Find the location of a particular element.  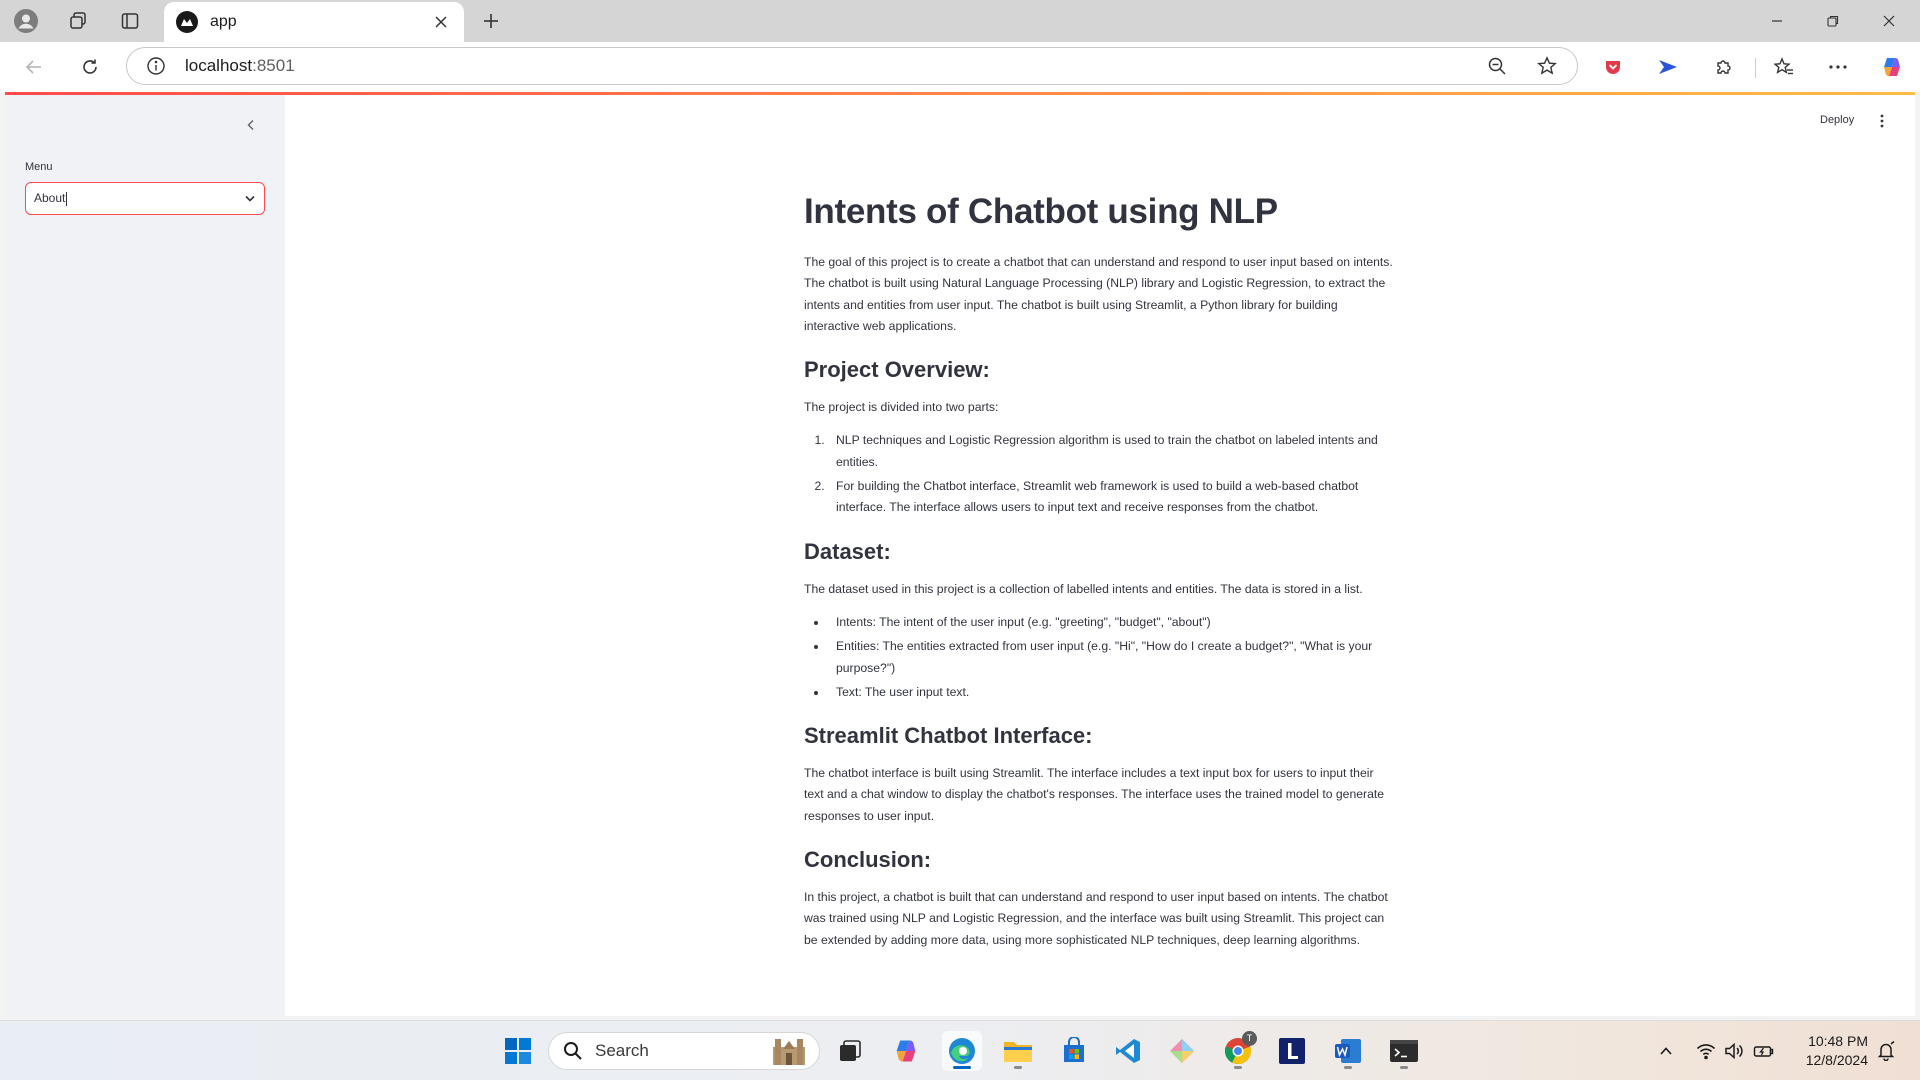

taskbar-word is located at coordinates (1348, 1051).